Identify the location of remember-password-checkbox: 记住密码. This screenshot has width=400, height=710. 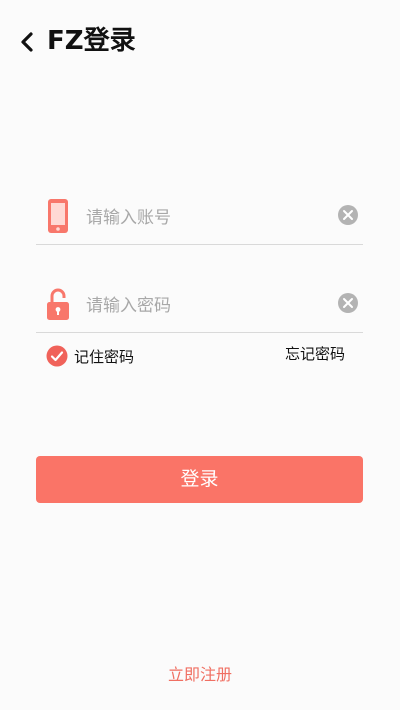
(90, 356).